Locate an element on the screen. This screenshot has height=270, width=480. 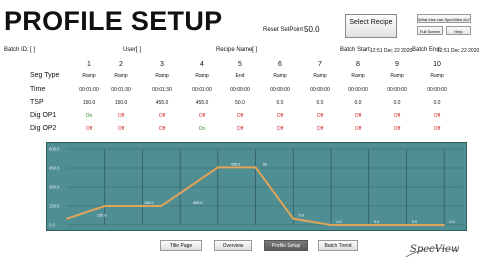
full-screen-button: Full Screen is located at coordinates (430, 30).